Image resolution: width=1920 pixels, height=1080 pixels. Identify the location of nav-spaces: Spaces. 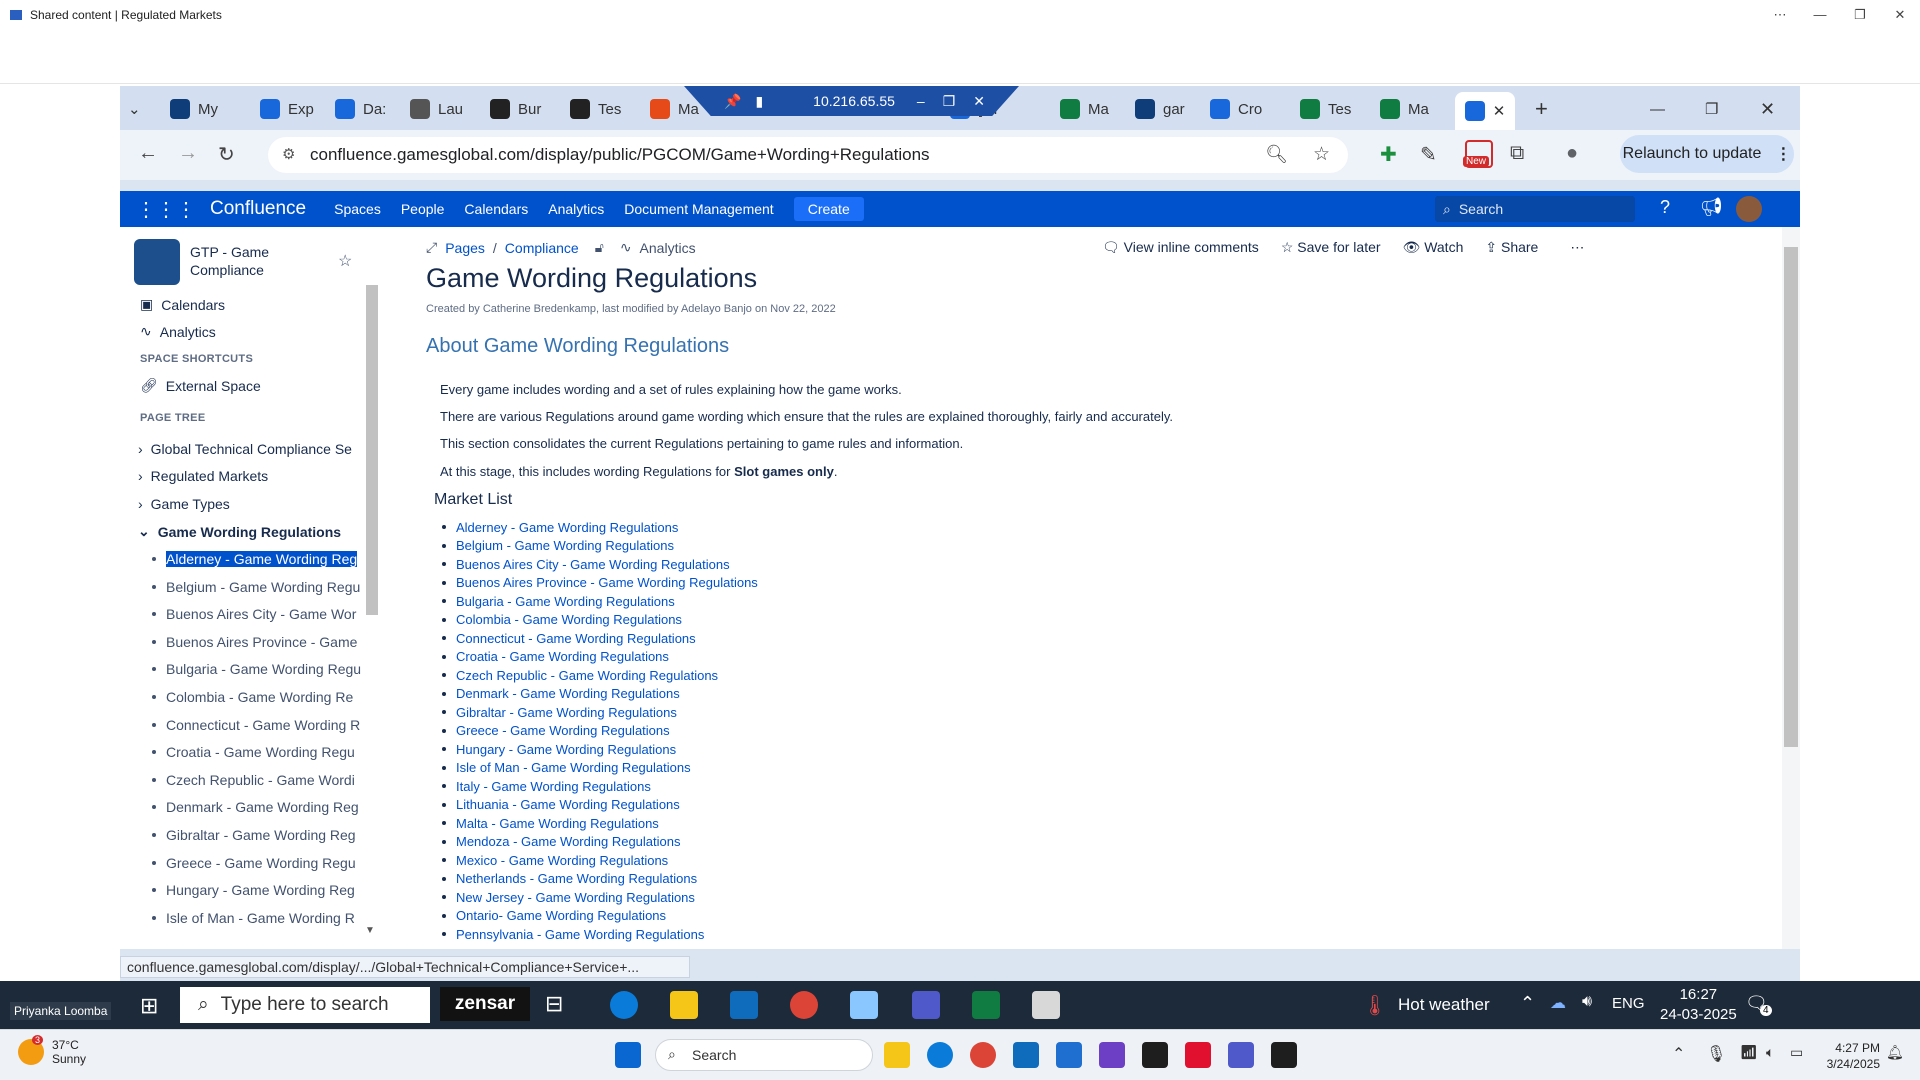
(357, 209).